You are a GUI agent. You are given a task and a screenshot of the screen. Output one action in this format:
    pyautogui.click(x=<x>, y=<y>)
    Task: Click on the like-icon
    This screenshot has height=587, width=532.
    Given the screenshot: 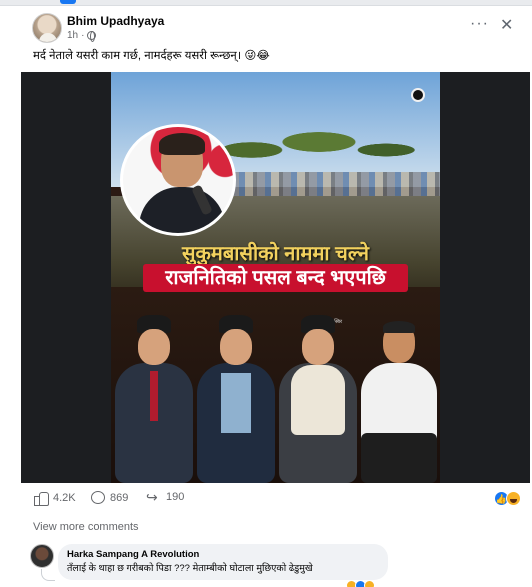 What is the action you would take?
    pyautogui.click(x=41, y=498)
    